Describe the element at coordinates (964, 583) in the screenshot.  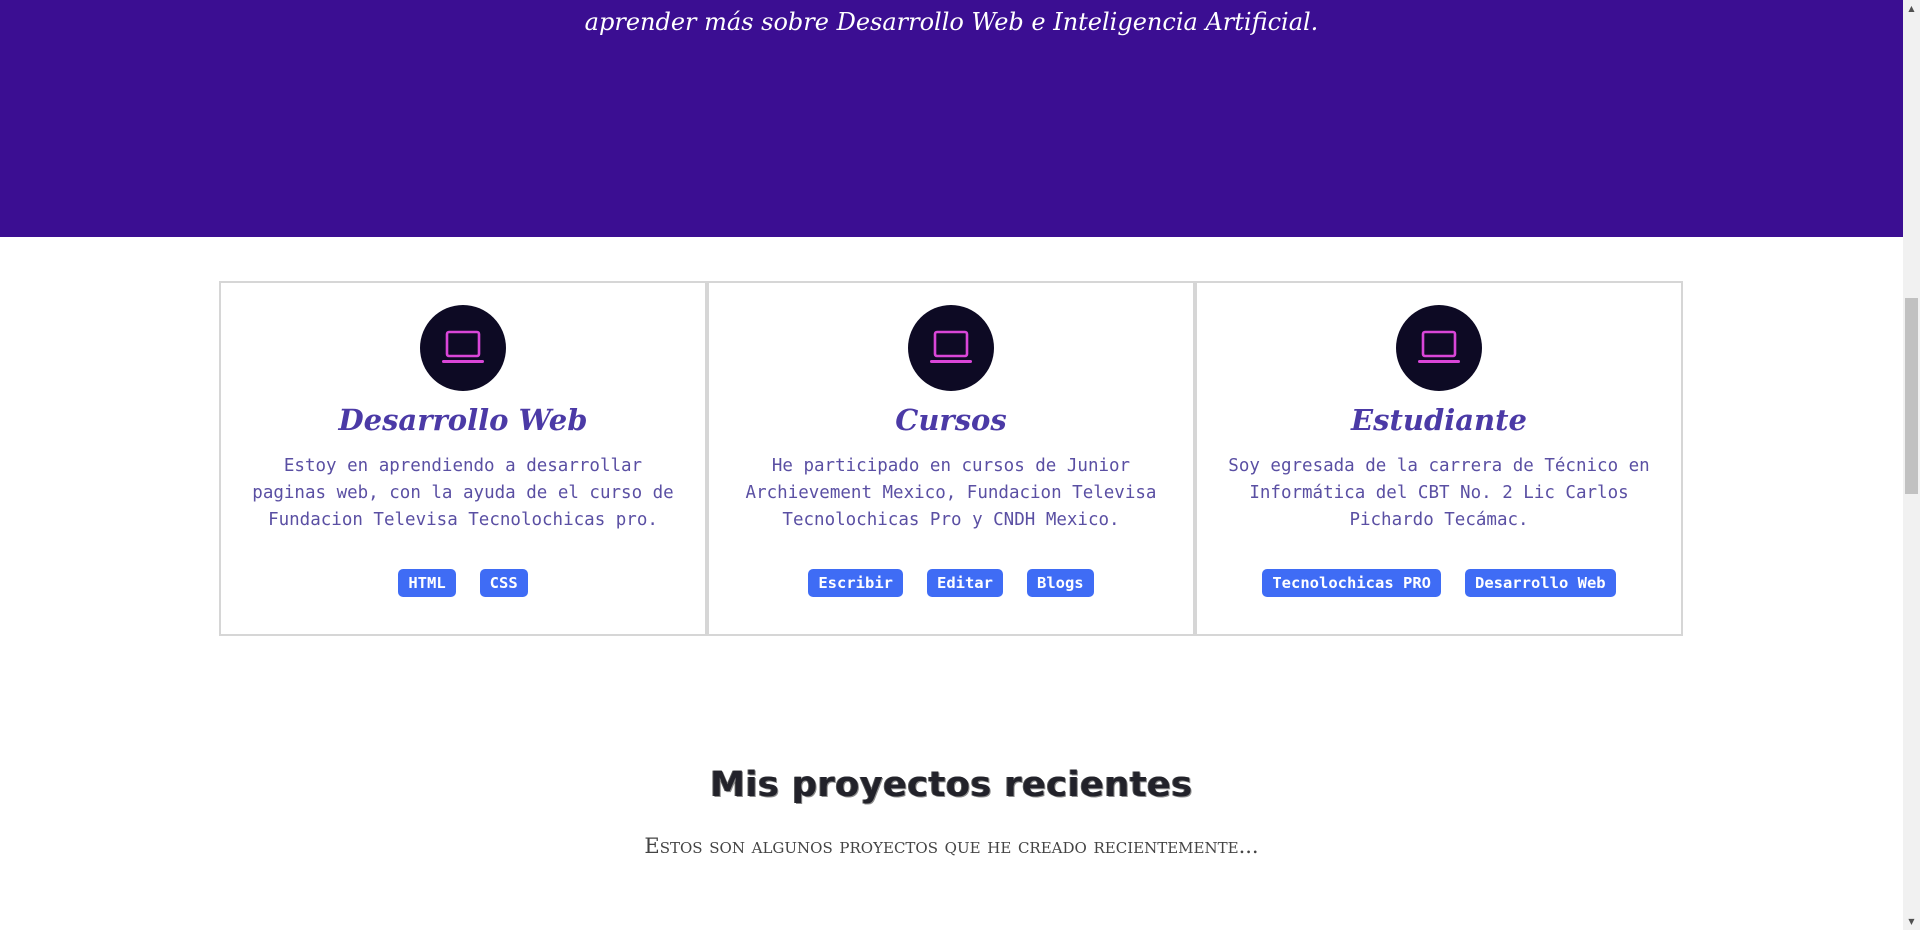
I see `tag-editar: Editar` at that location.